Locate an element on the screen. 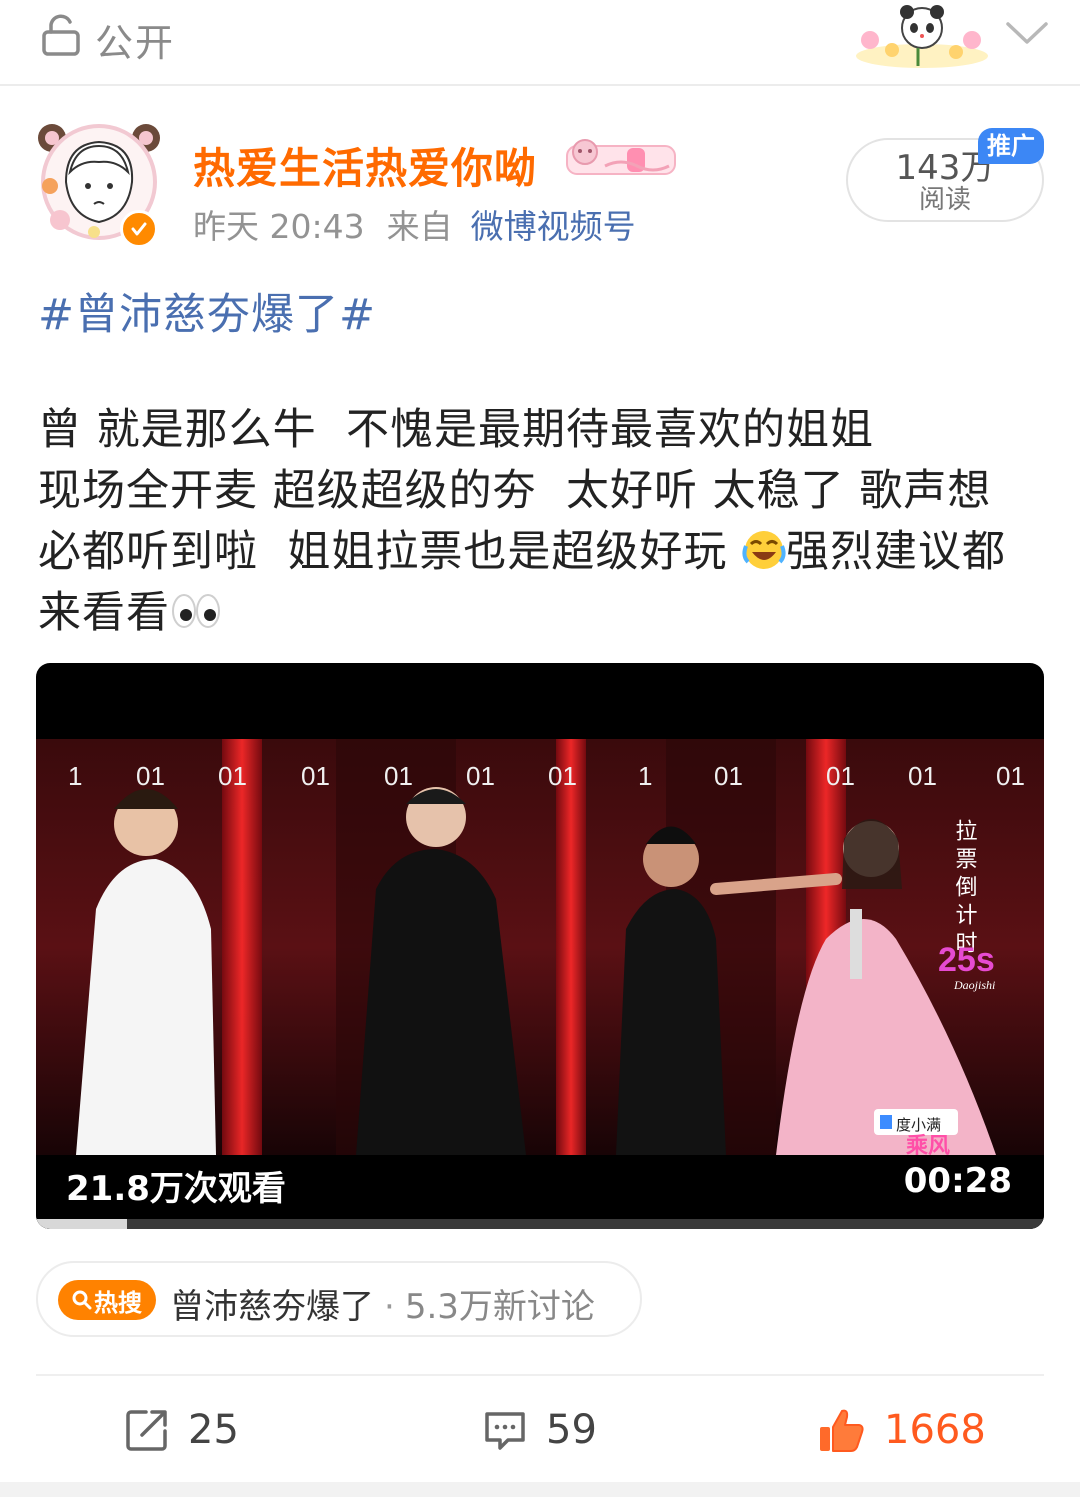 This screenshot has width=1080, height=1497. post-line: 曾 就是那么牛 不愧是最期待最喜欢的姐姐 is located at coordinates (456, 430).